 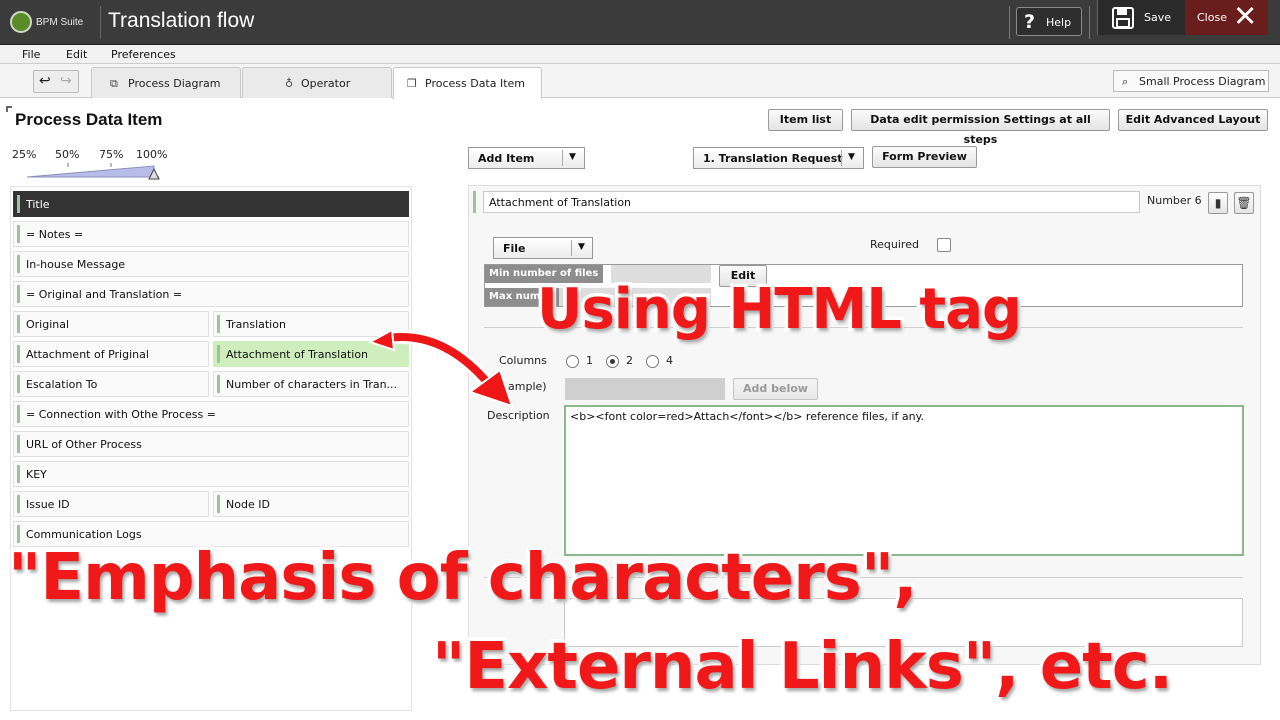 What do you see at coordinates (463, 578) in the screenshot?
I see `annotation-emphasis: "Emphasis of characters",` at bounding box center [463, 578].